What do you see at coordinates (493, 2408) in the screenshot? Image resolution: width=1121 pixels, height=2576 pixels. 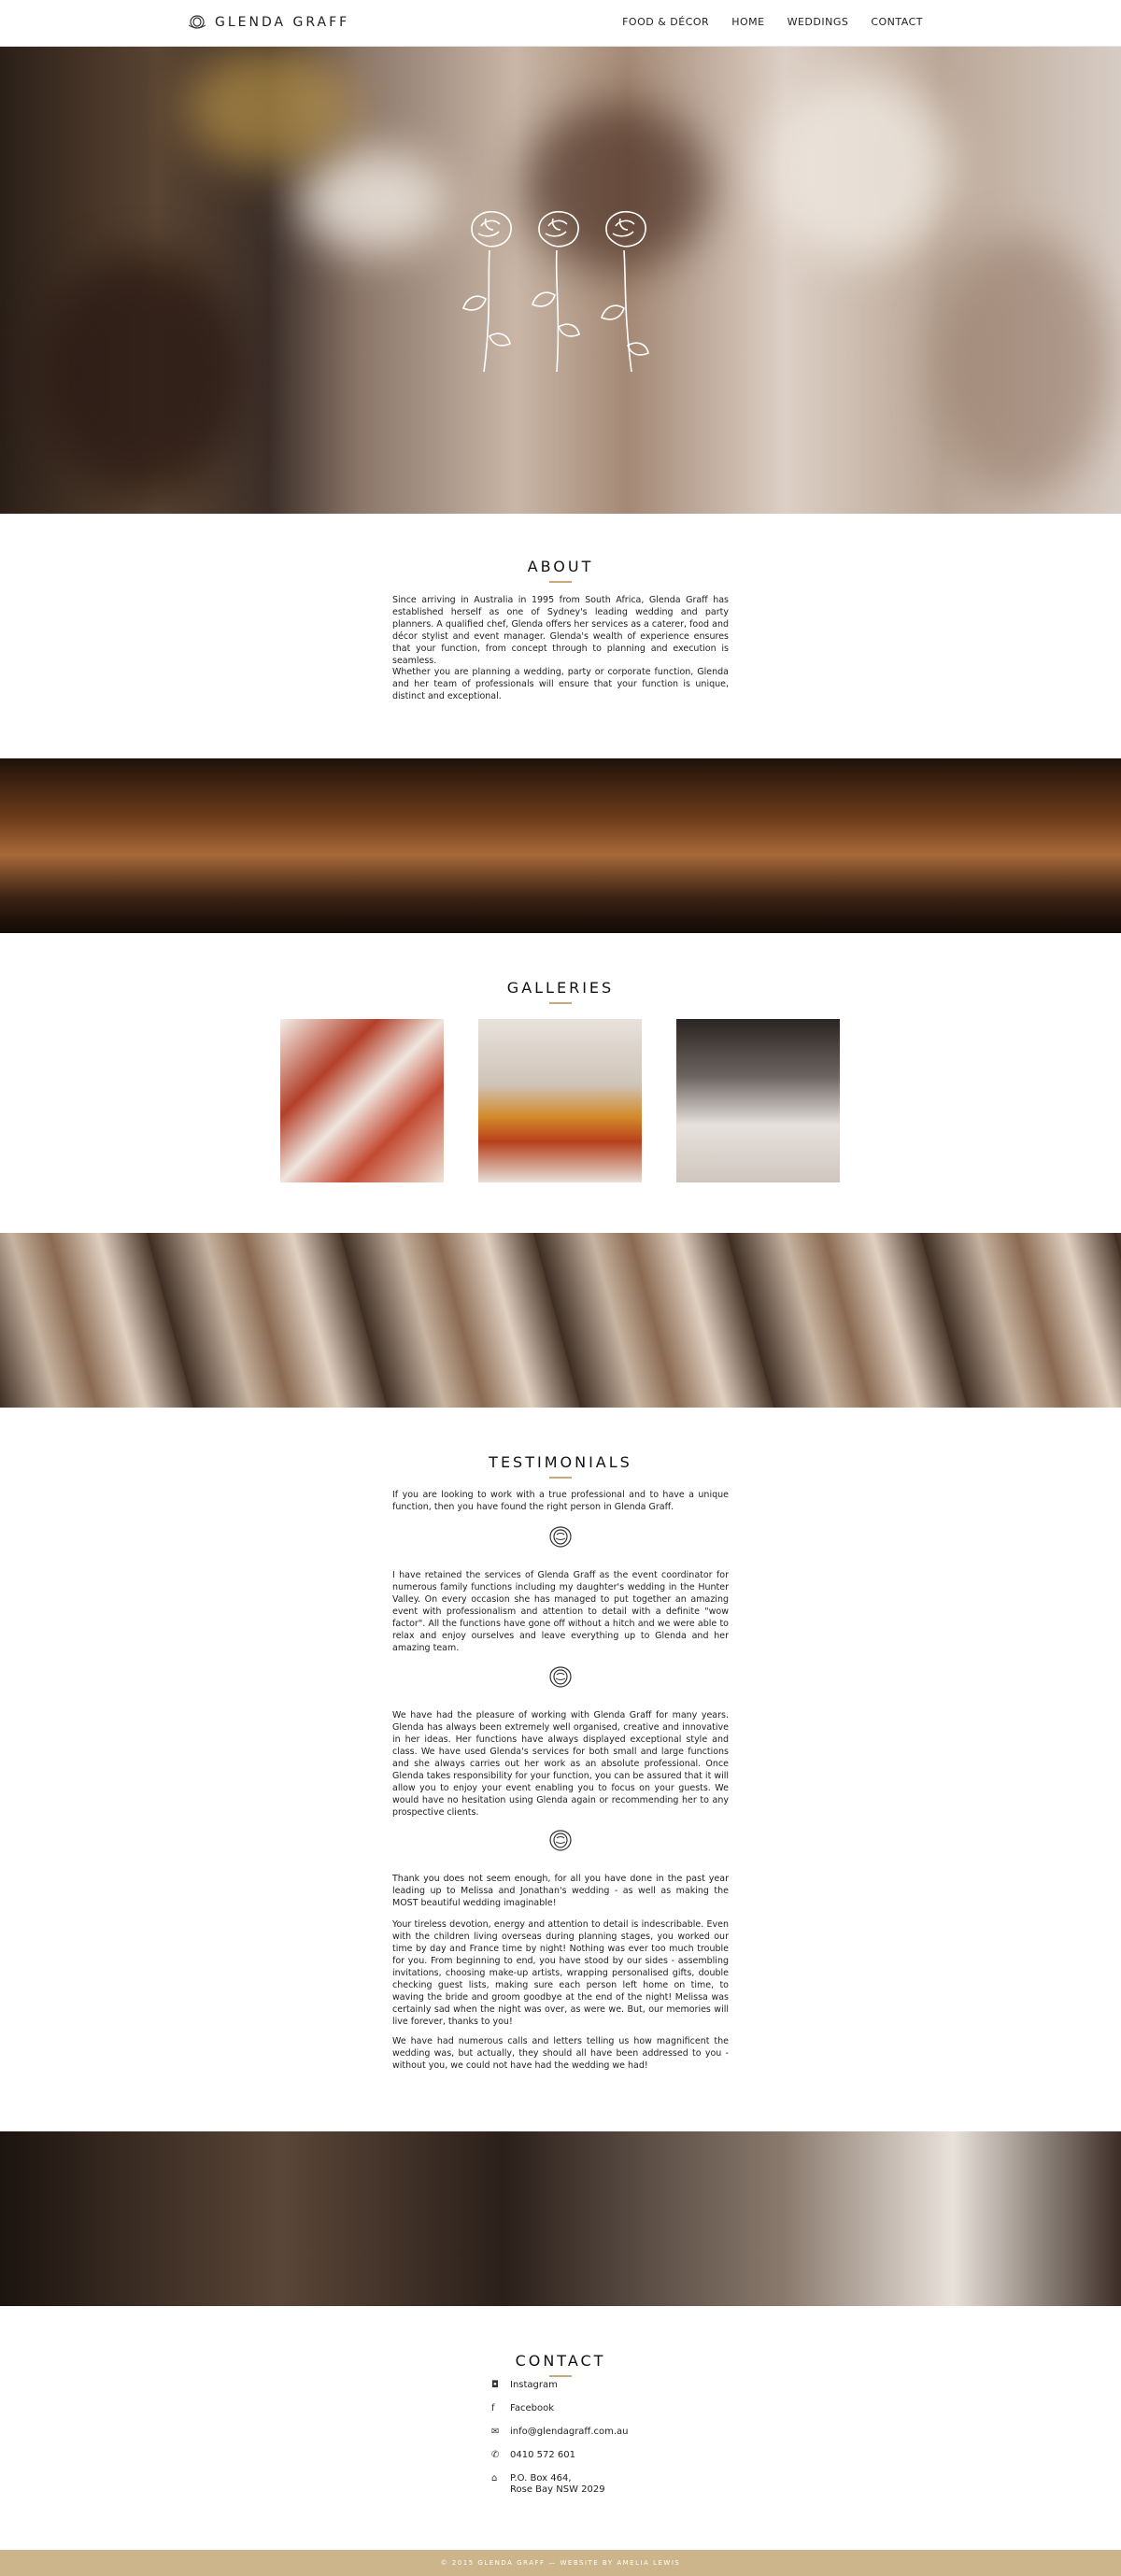 I see `facebook-icon: f` at bounding box center [493, 2408].